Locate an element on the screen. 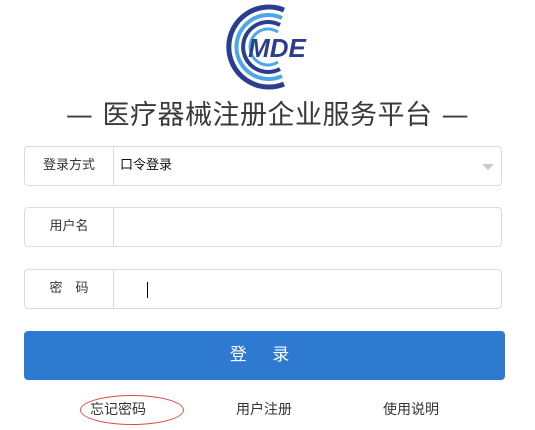  footer-links: 忘记密码 用户注册 使用说明 is located at coordinates (267, 411).